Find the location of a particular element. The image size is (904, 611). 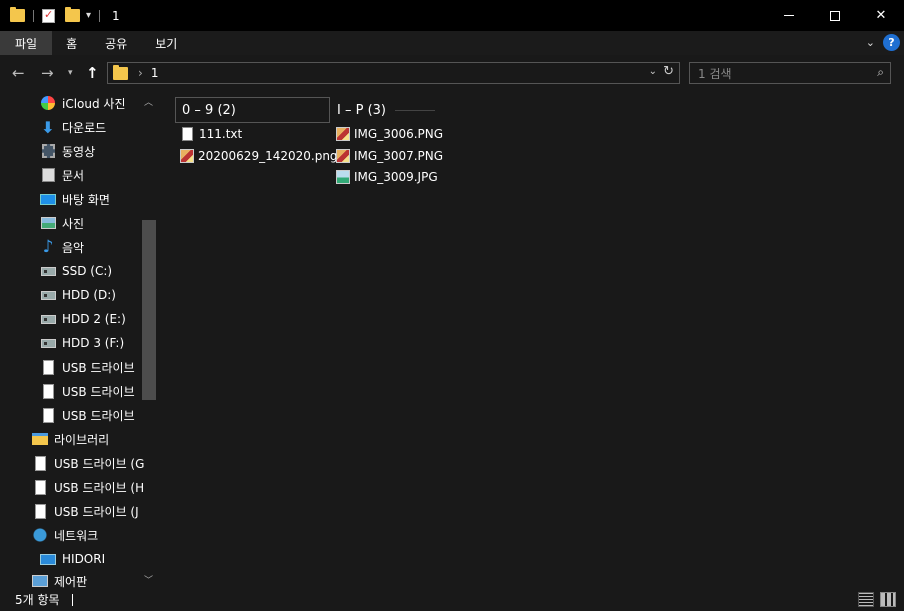

nav-item-desktop: 바탕 화면 is located at coordinates (75, 199).